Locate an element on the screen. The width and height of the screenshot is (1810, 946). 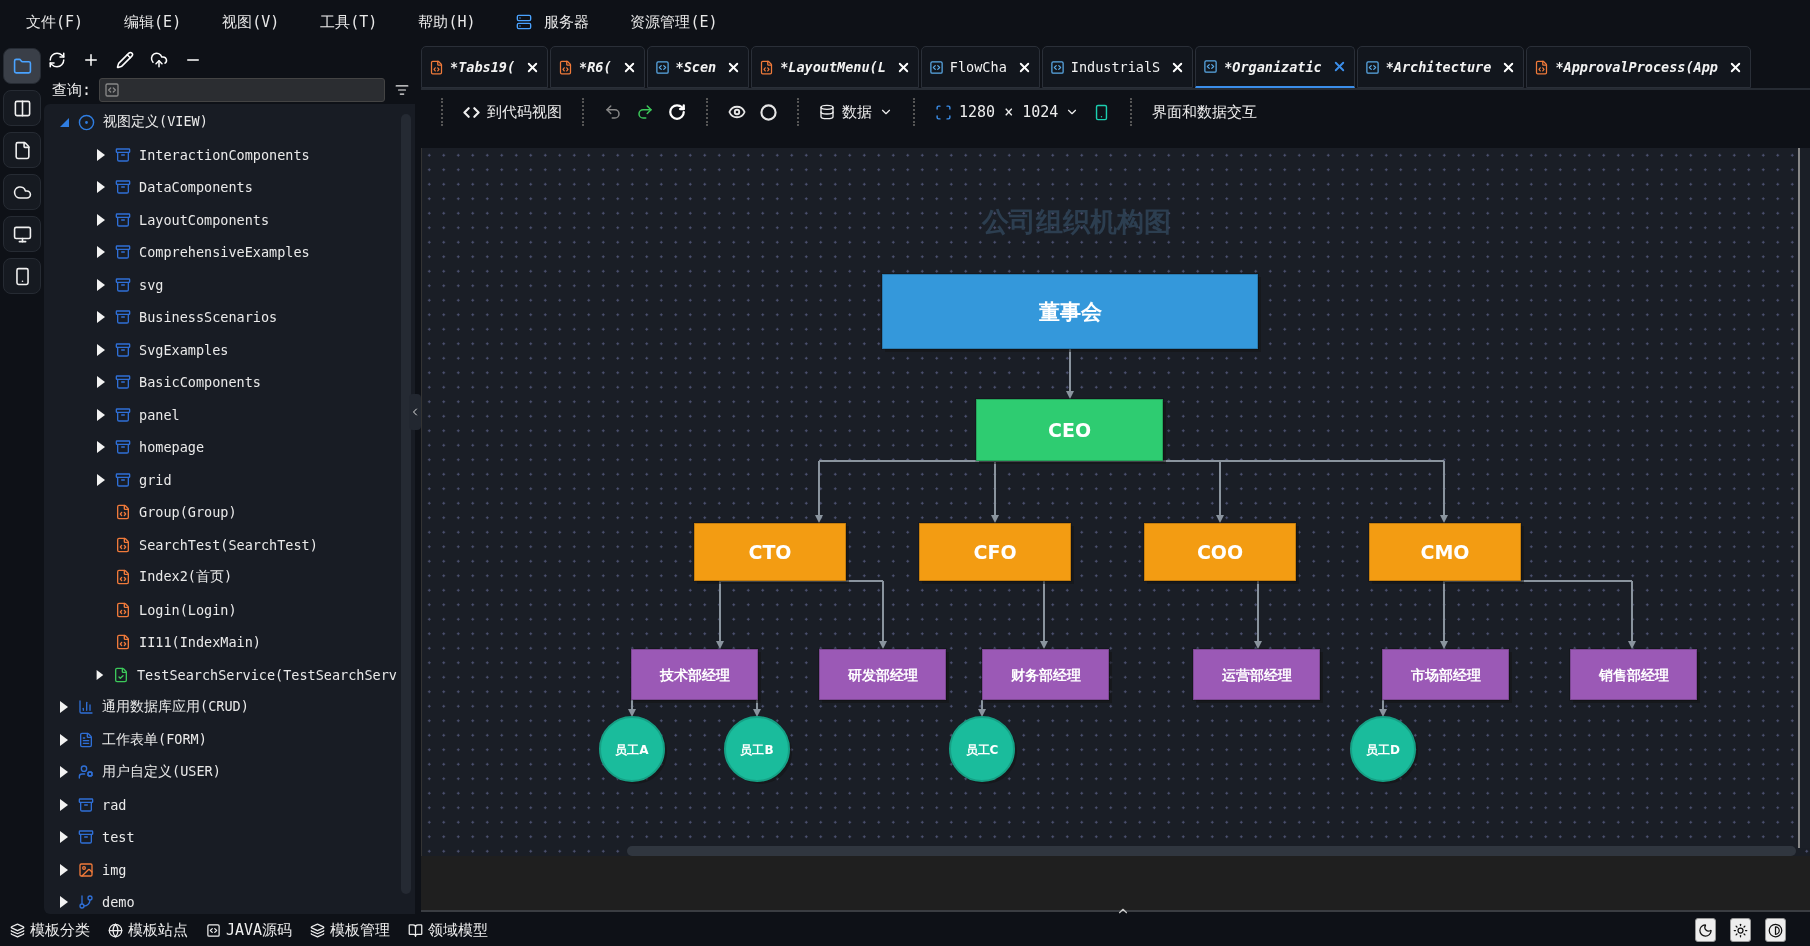
upload-icon is located at coordinates (159, 60).